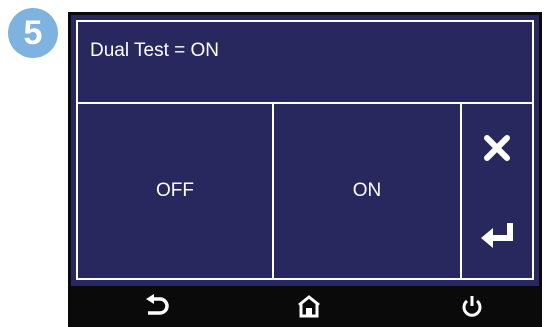  I want to click on back-arrow-icon, so click(157, 304).